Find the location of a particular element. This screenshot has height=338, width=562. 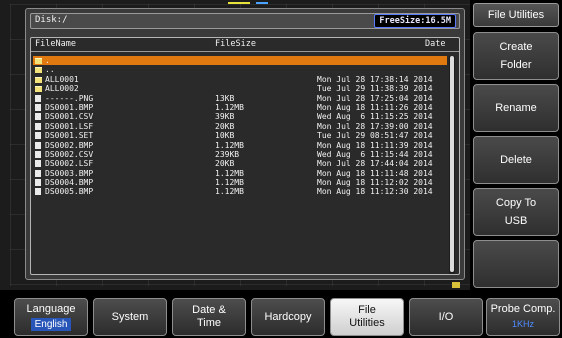

delete-button: Delete is located at coordinates (516, 160).